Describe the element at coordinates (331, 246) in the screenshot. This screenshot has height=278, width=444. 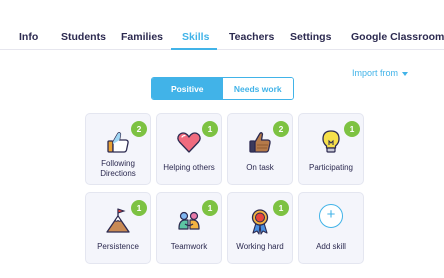
I see `add-skill-label: Add skill` at that location.